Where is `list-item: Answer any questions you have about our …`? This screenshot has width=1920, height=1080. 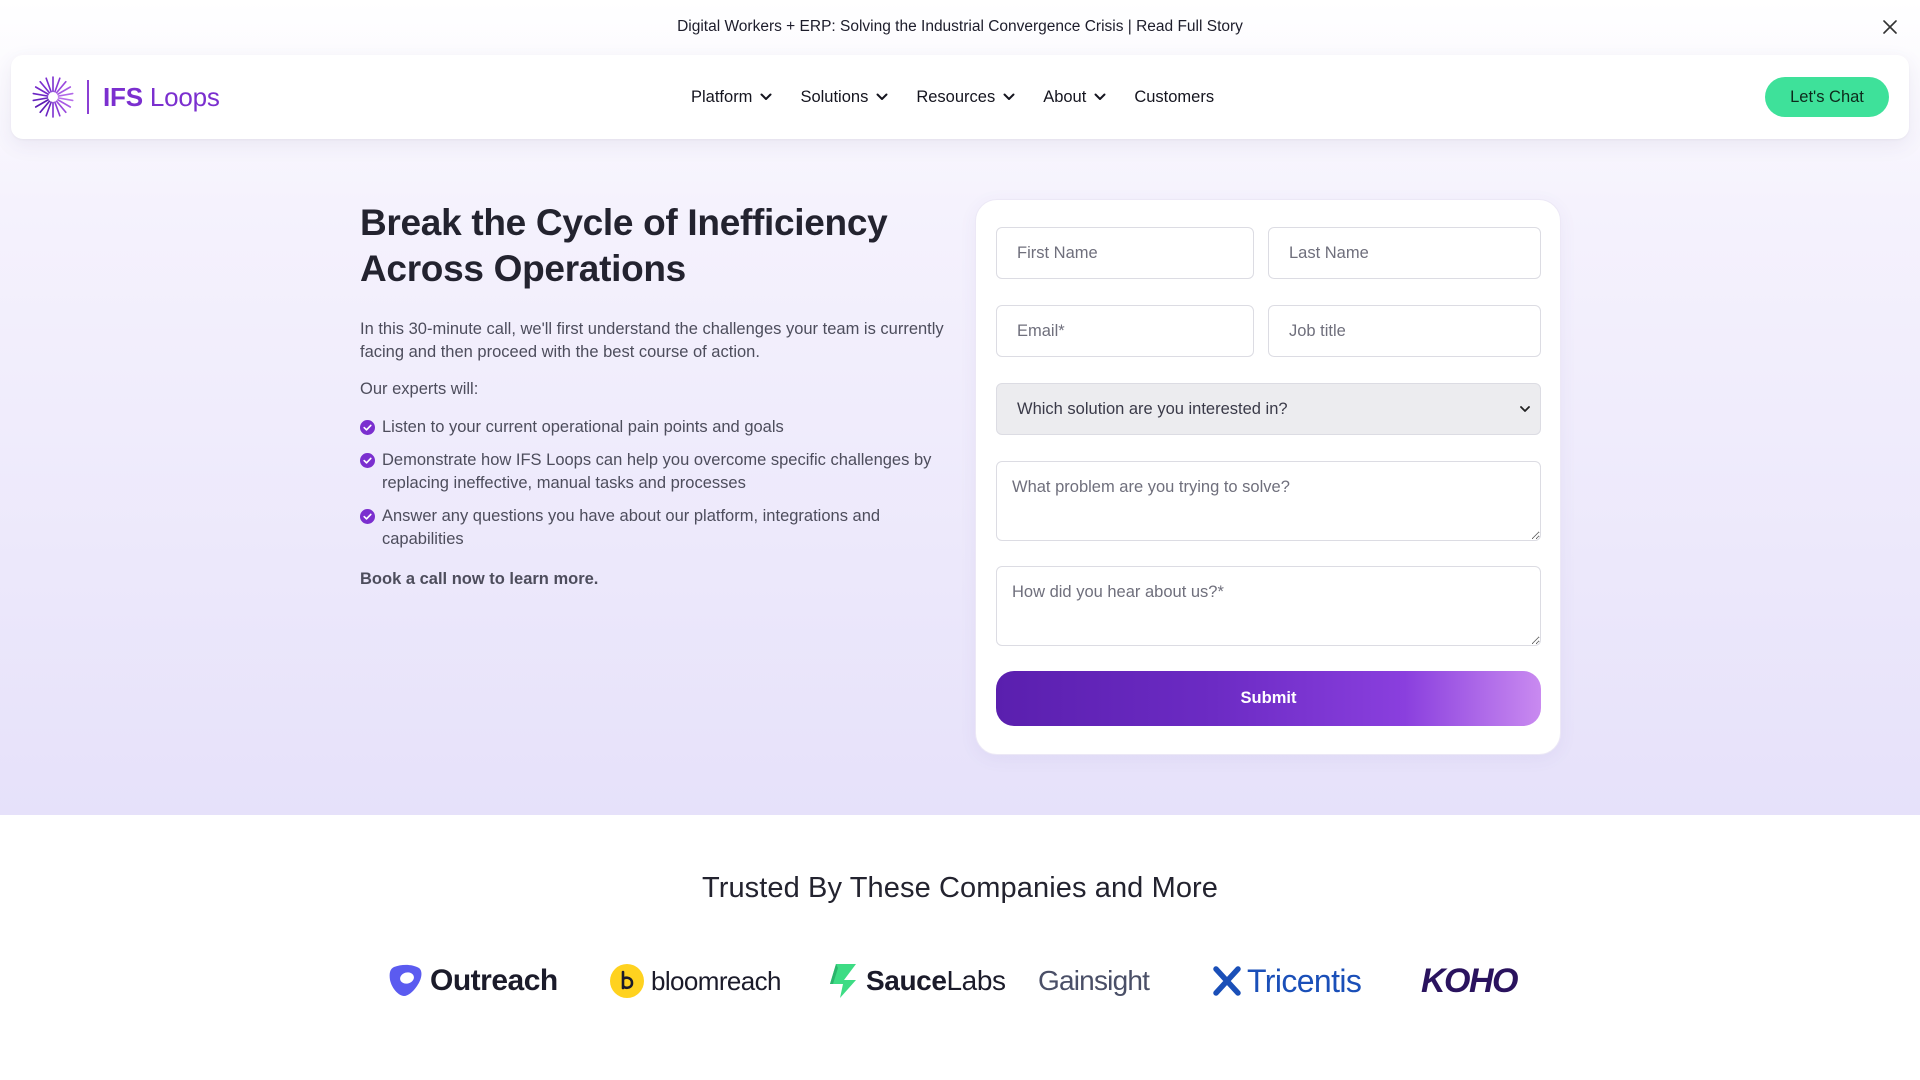
list-item: Answer any questions you have about our … is located at coordinates (655, 528).